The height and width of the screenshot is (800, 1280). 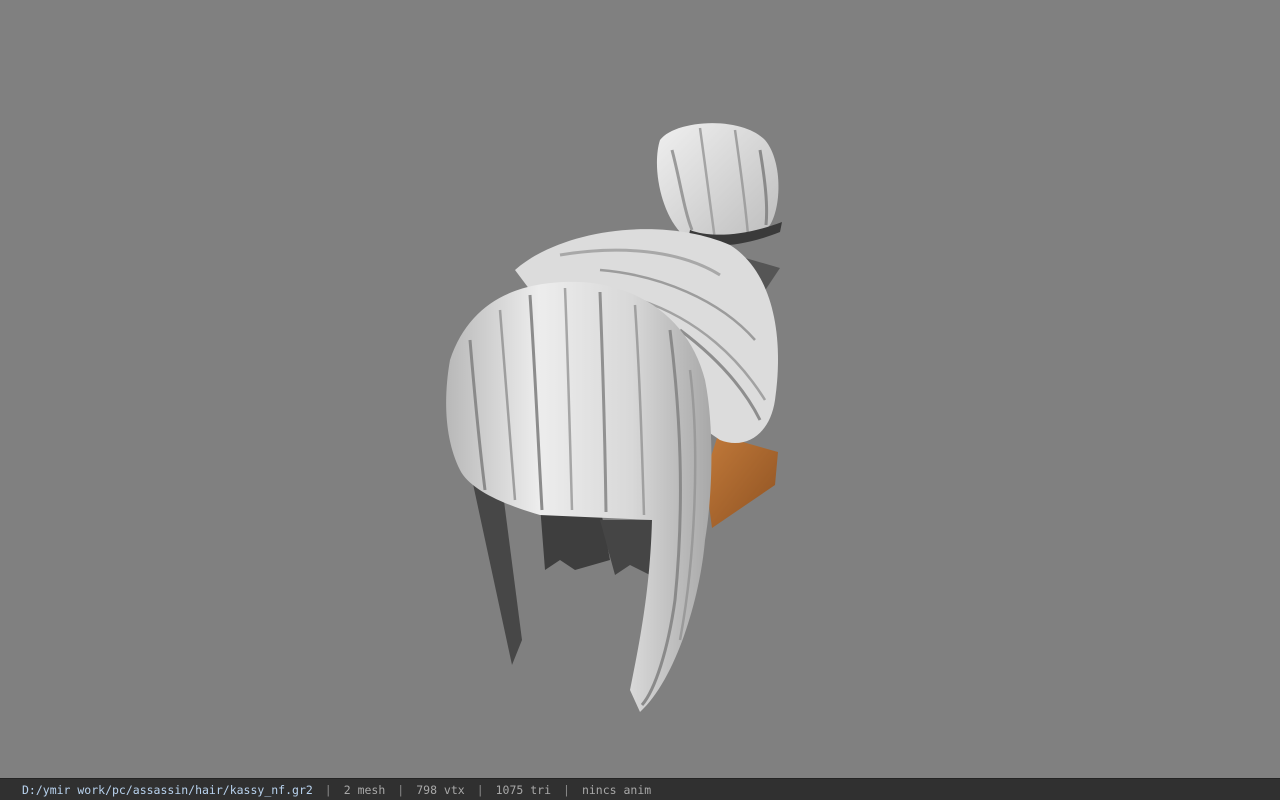 What do you see at coordinates (741, 481) in the screenshot?
I see `skin-mesh` at bounding box center [741, 481].